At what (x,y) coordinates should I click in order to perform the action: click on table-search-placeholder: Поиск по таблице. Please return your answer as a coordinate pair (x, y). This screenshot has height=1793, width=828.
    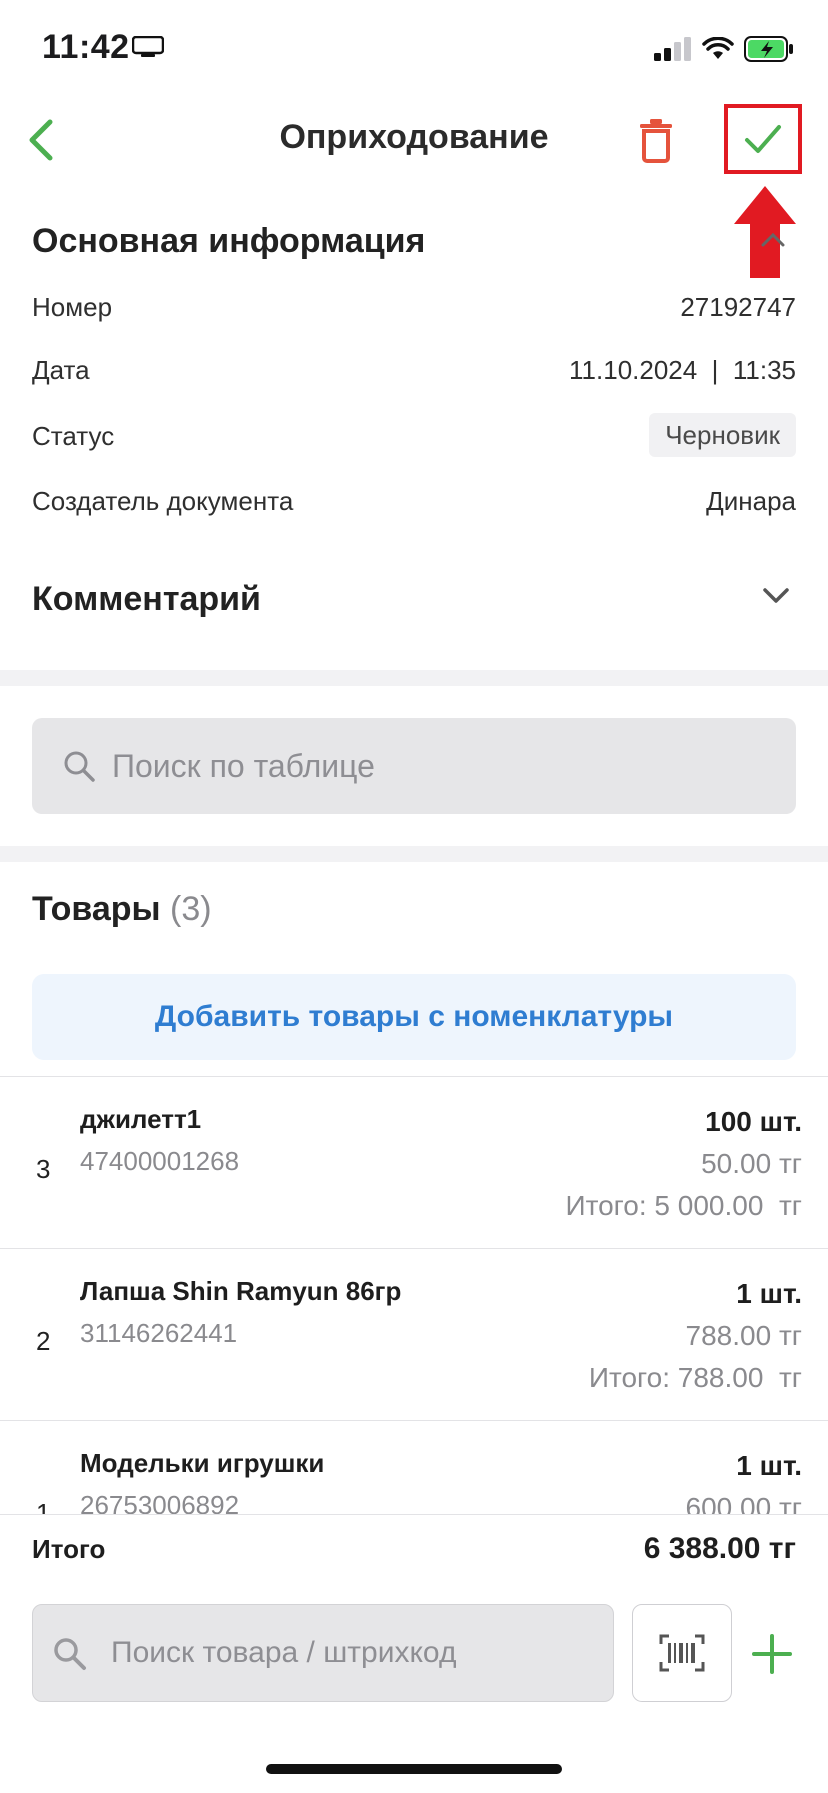
    Looking at the image, I should click on (243, 765).